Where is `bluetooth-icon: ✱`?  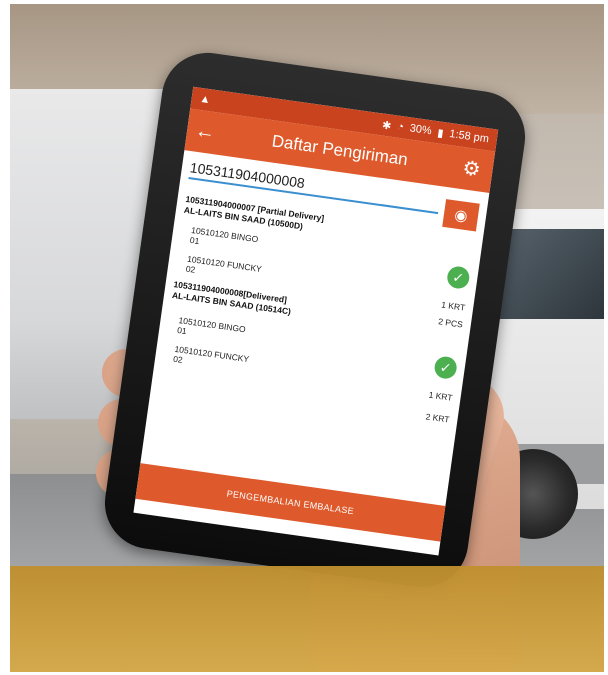
bluetooth-icon: ✱ is located at coordinates (387, 125).